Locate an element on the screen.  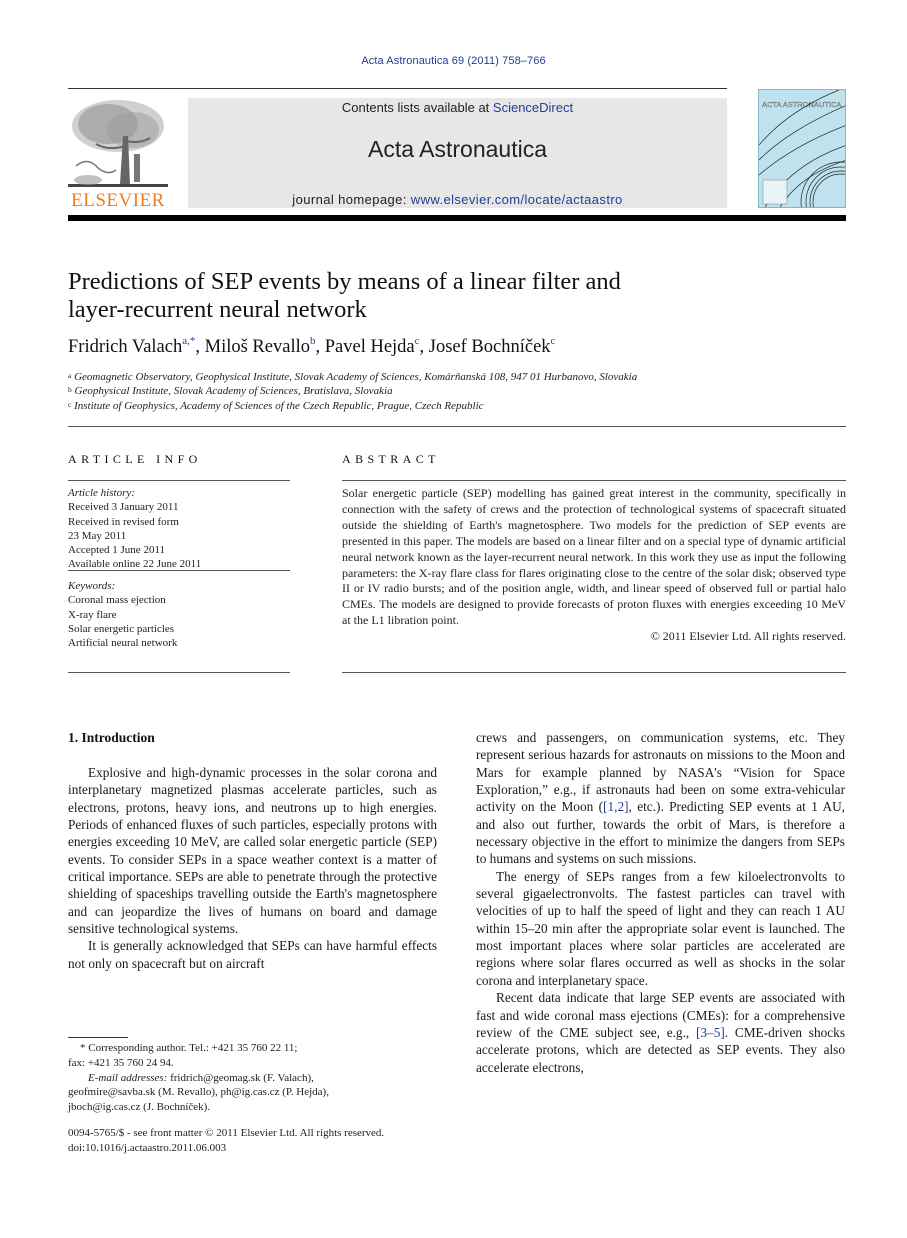
article-info-bottom-rule is located at coordinates (179, 672).